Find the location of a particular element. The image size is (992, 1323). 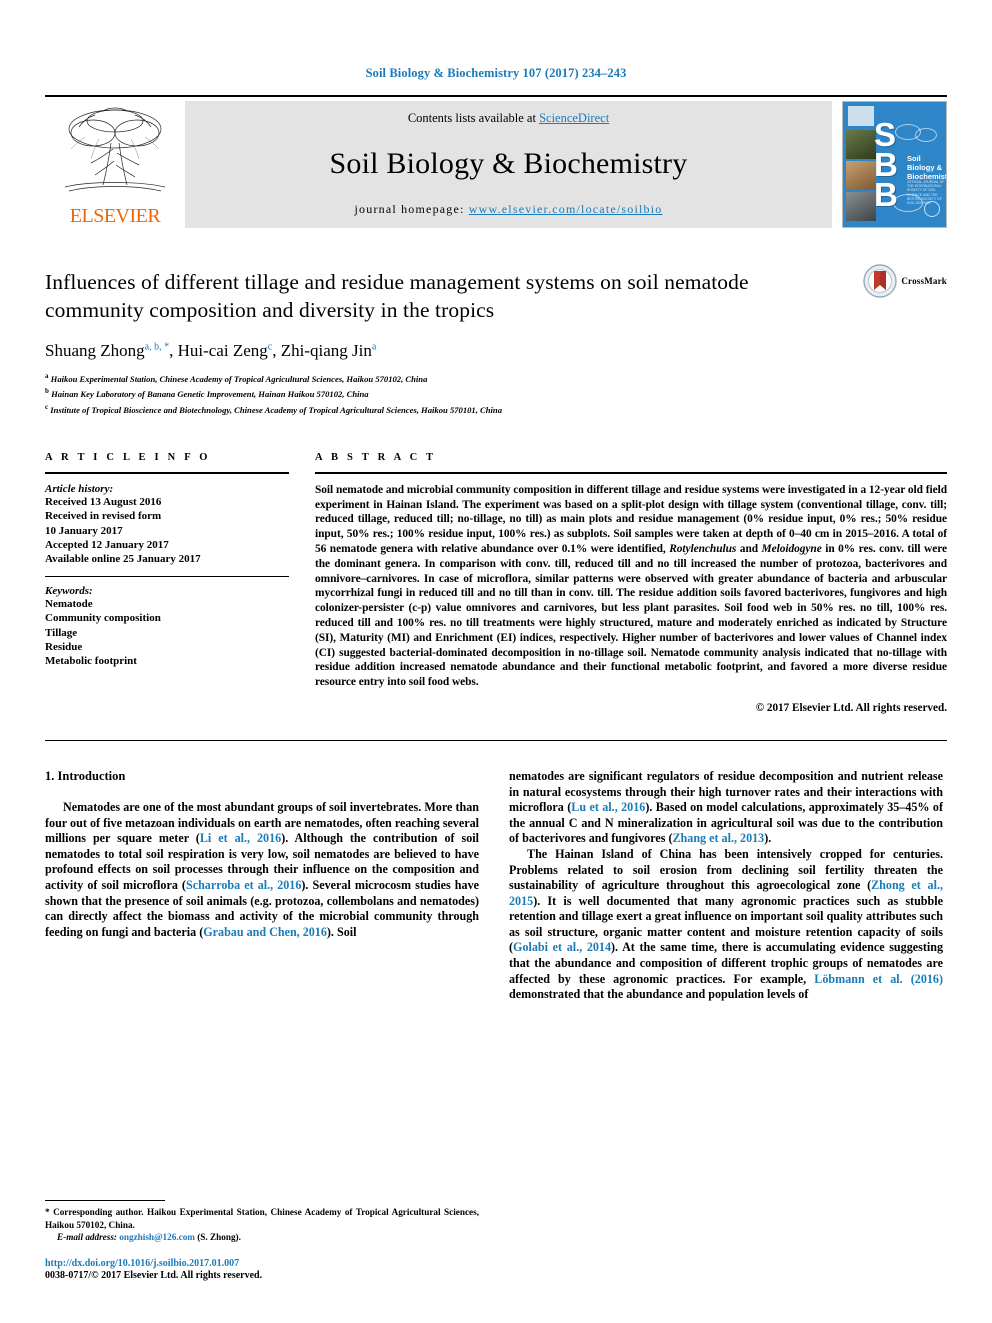

author-name: Zhi-qiang Jin is located at coordinates (326, 350).